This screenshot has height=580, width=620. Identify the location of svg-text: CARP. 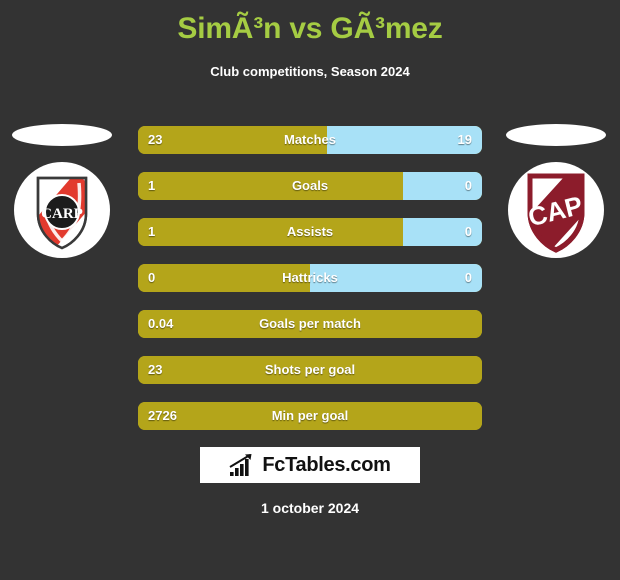
(62, 214).